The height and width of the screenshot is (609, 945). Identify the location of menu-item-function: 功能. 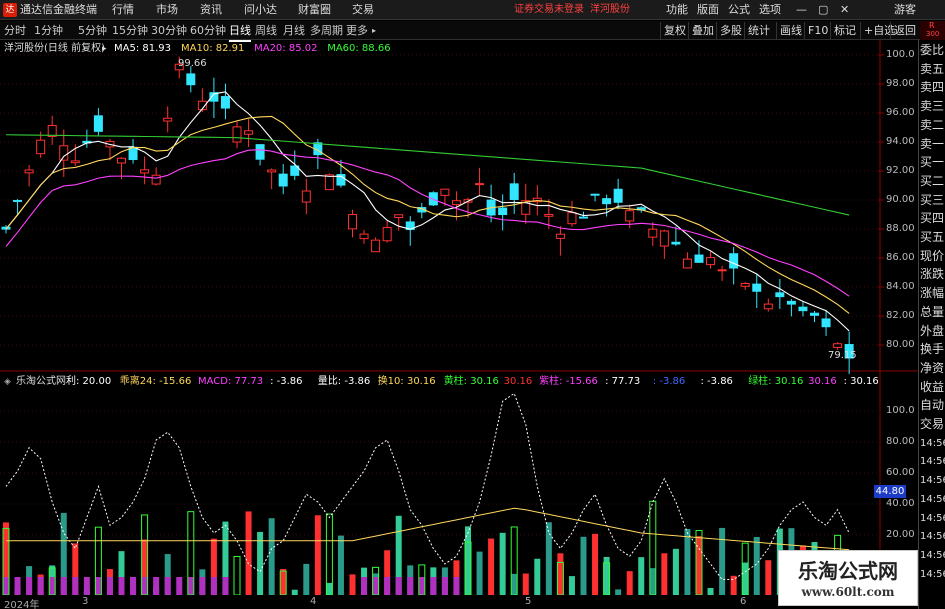
(677, 10).